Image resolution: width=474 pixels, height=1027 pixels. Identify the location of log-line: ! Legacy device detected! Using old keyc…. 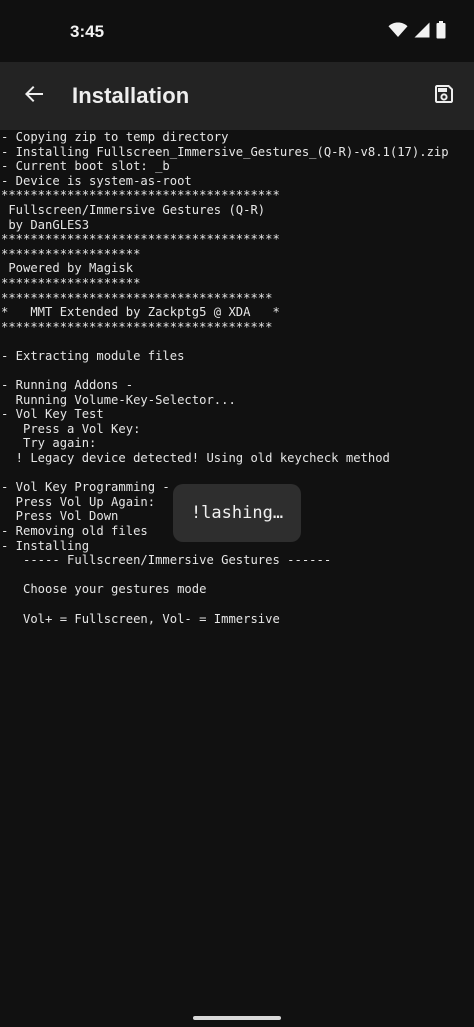
(195, 458).